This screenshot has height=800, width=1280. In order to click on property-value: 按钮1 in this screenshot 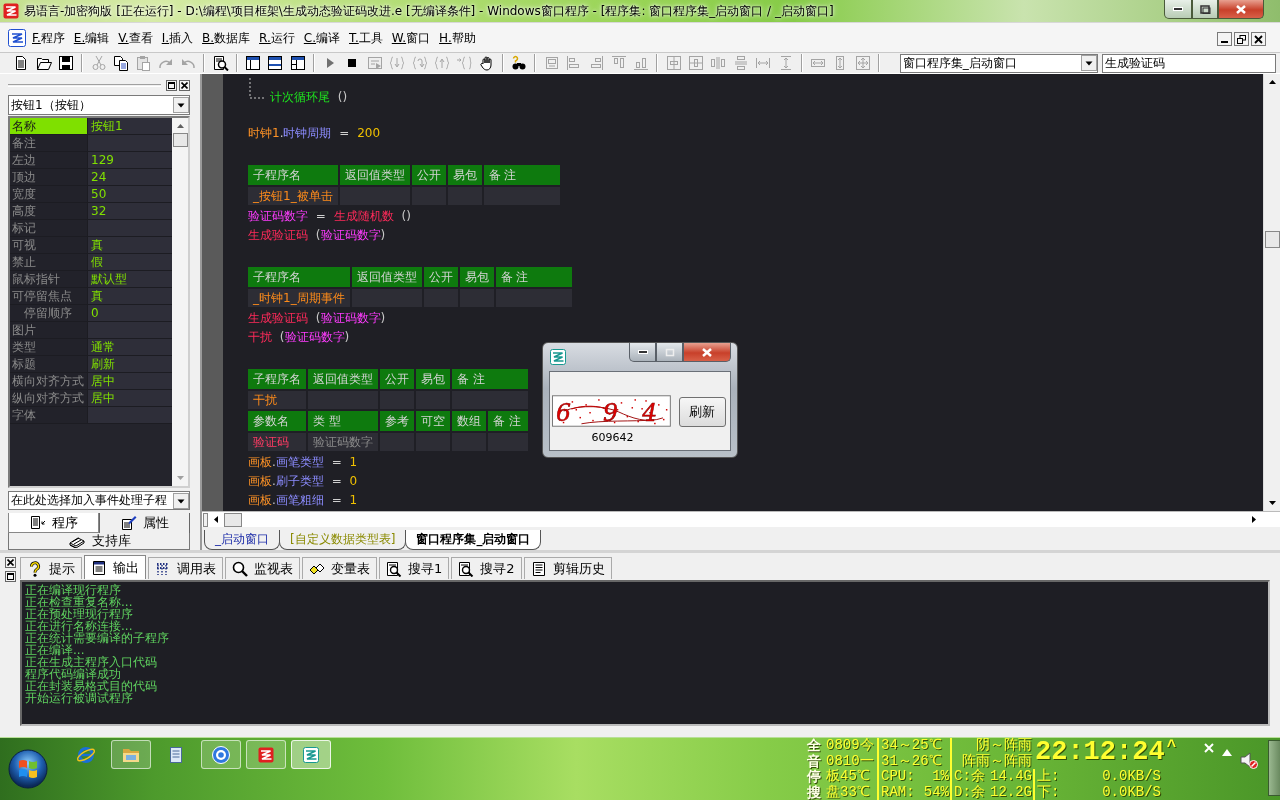, I will do `click(129, 126)`.